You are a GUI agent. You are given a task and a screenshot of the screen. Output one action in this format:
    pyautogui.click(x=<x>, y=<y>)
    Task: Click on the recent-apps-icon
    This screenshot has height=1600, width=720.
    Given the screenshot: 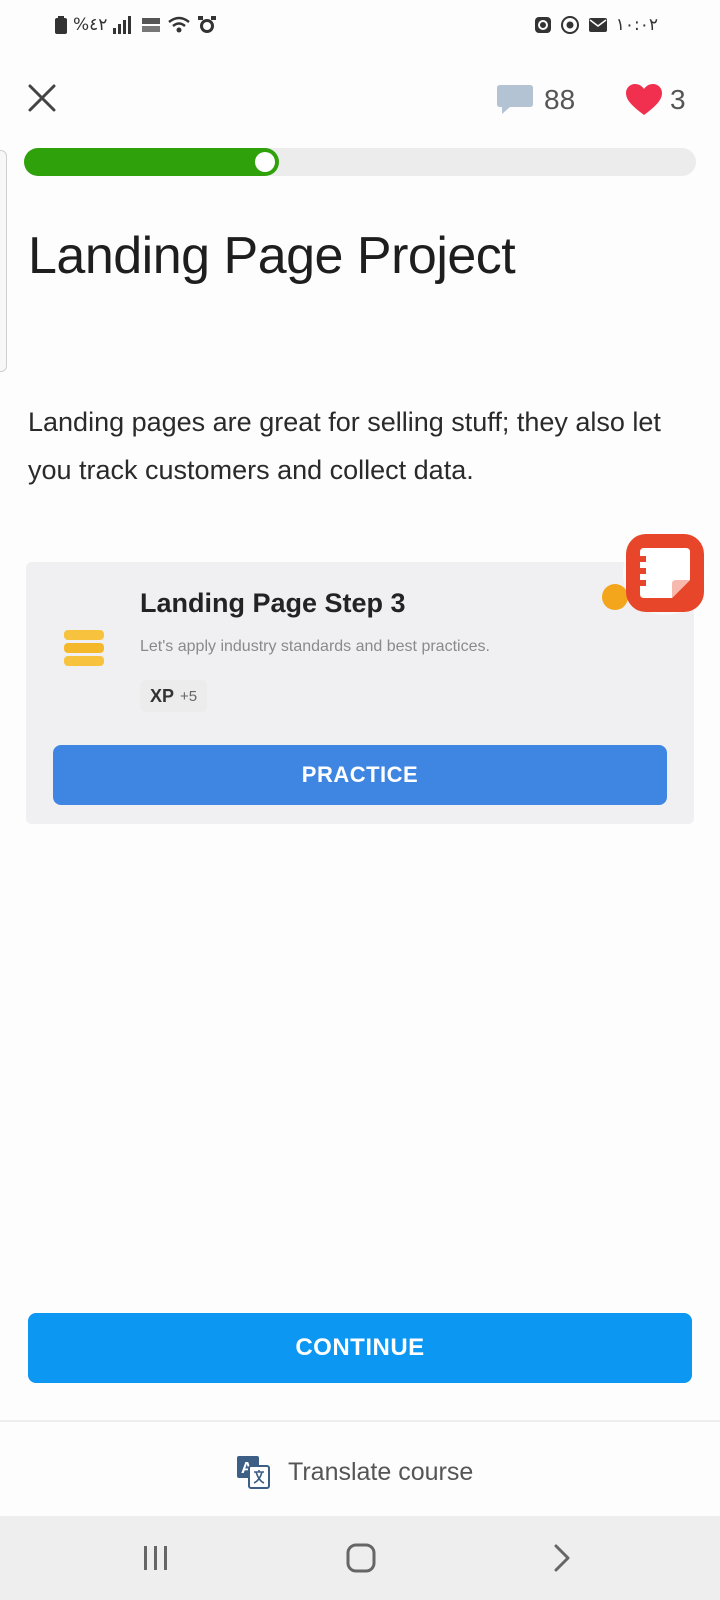 What is the action you would take?
    pyautogui.click(x=155, y=1558)
    